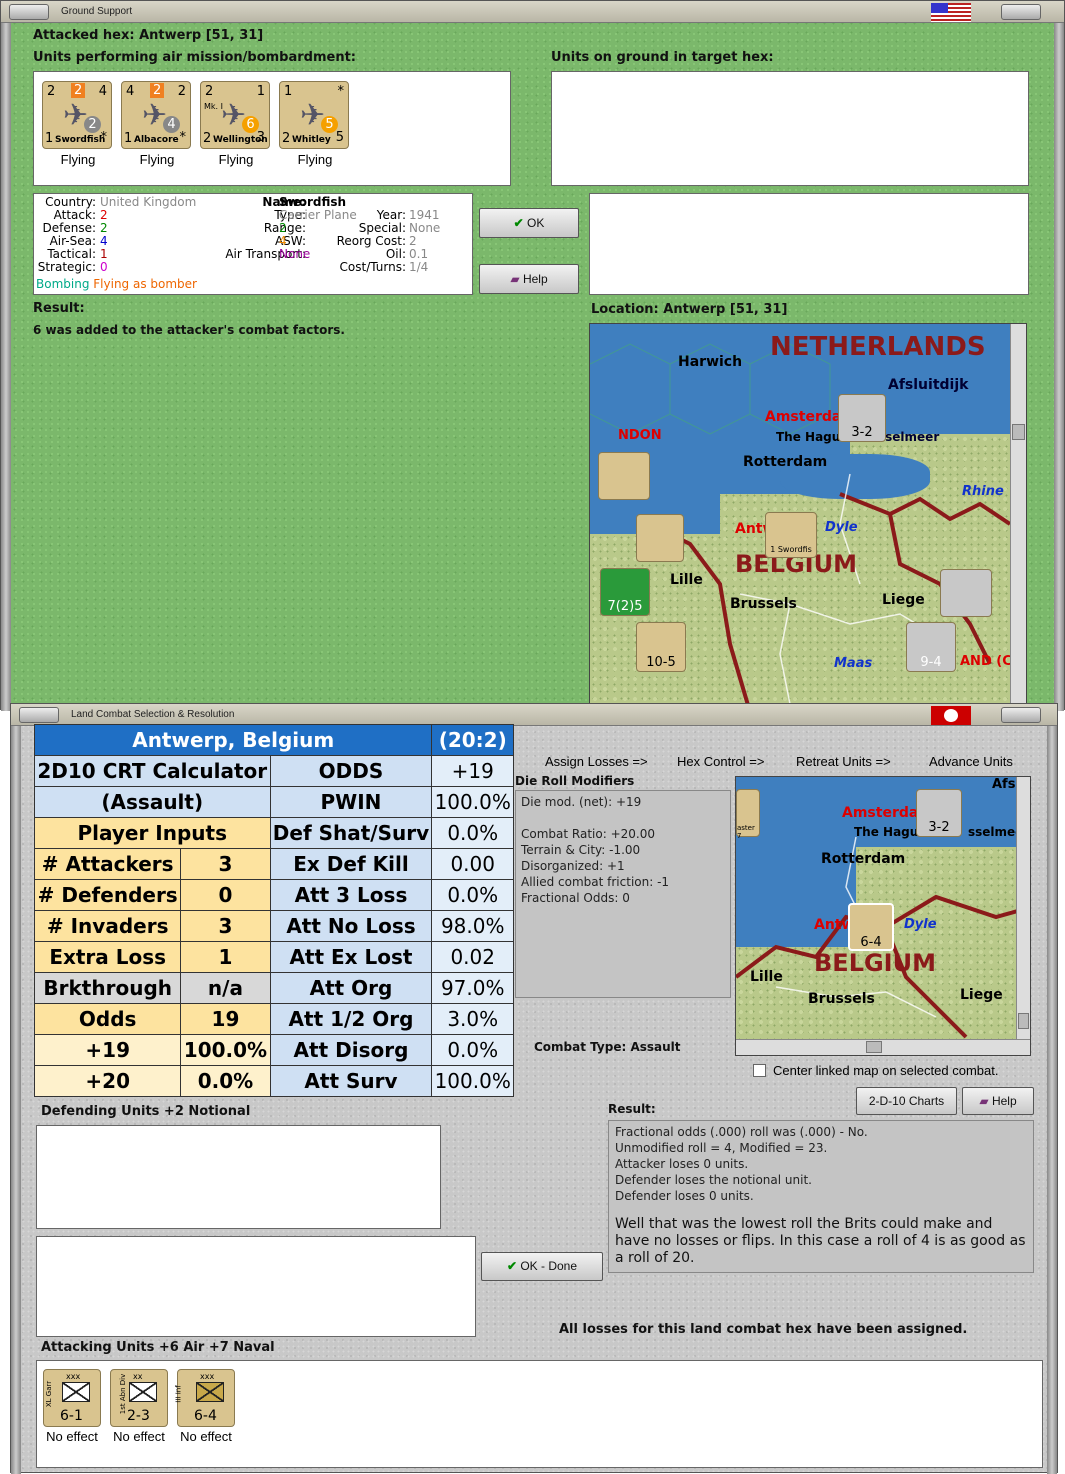 This screenshot has height=1474, width=1065. What do you see at coordinates (148, 35) in the screenshot?
I see `attacked-hex-label: Attacked hex: Antwerp [51, 31]` at bounding box center [148, 35].